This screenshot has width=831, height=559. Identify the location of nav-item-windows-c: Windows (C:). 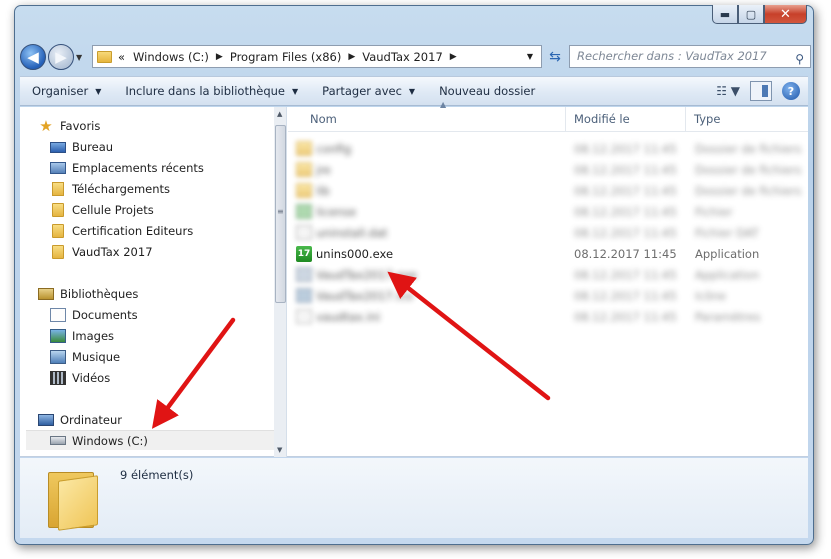
(150, 440).